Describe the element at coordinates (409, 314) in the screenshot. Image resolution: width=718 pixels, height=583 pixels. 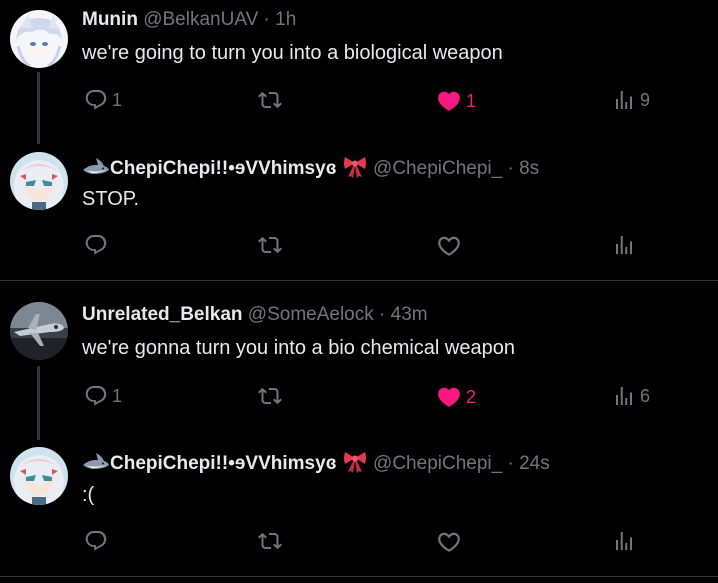
I see `timestamp: 43m` at that location.